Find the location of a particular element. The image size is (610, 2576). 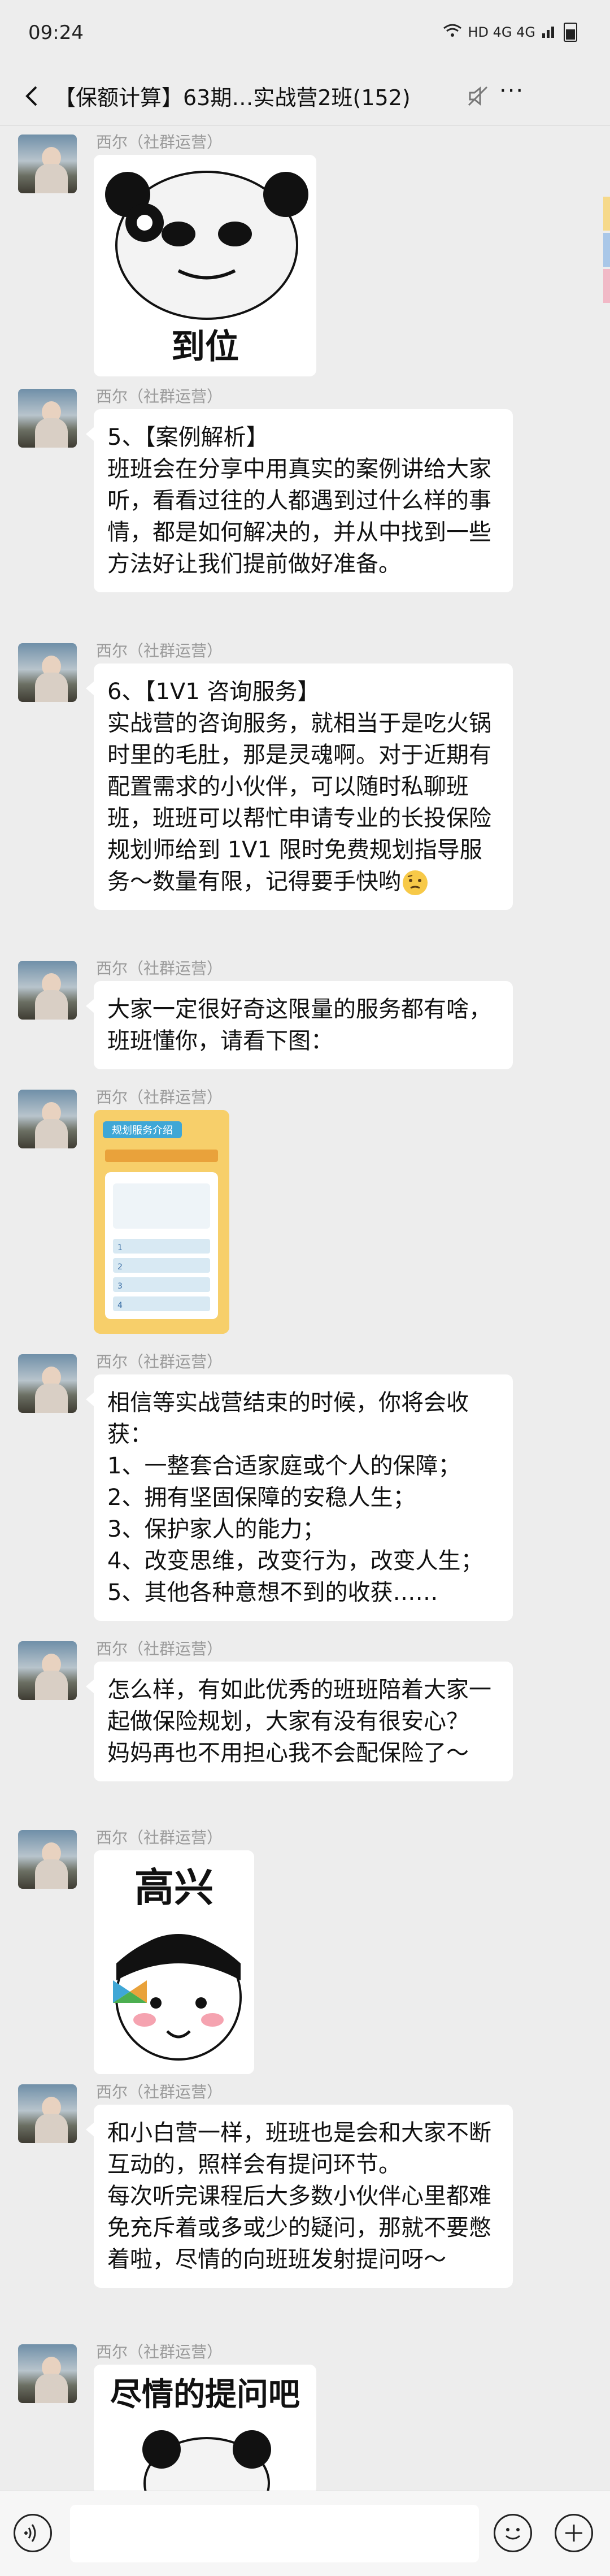

message-input is located at coordinates (274, 2533).